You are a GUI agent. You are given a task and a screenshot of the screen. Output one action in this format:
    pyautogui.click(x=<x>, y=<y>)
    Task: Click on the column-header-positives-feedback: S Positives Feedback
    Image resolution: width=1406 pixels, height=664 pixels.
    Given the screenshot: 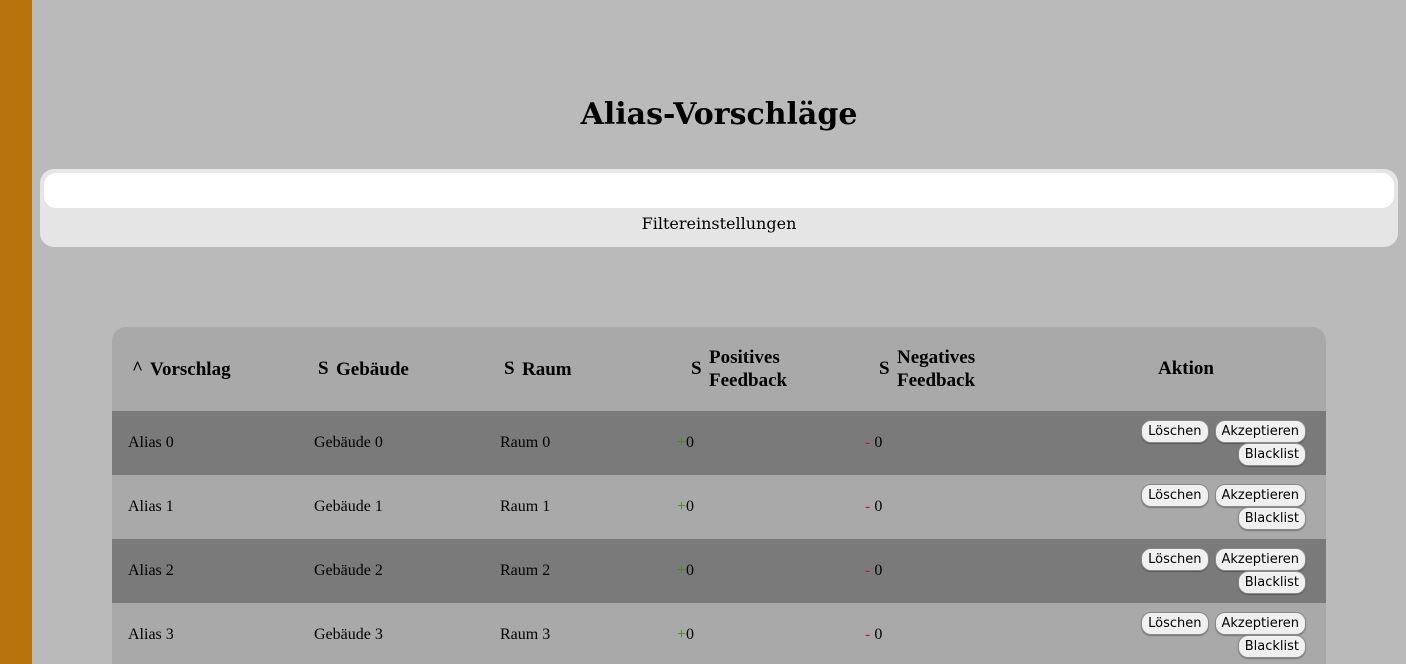 What is the action you would take?
    pyautogui.click(x=765, y=369)
    